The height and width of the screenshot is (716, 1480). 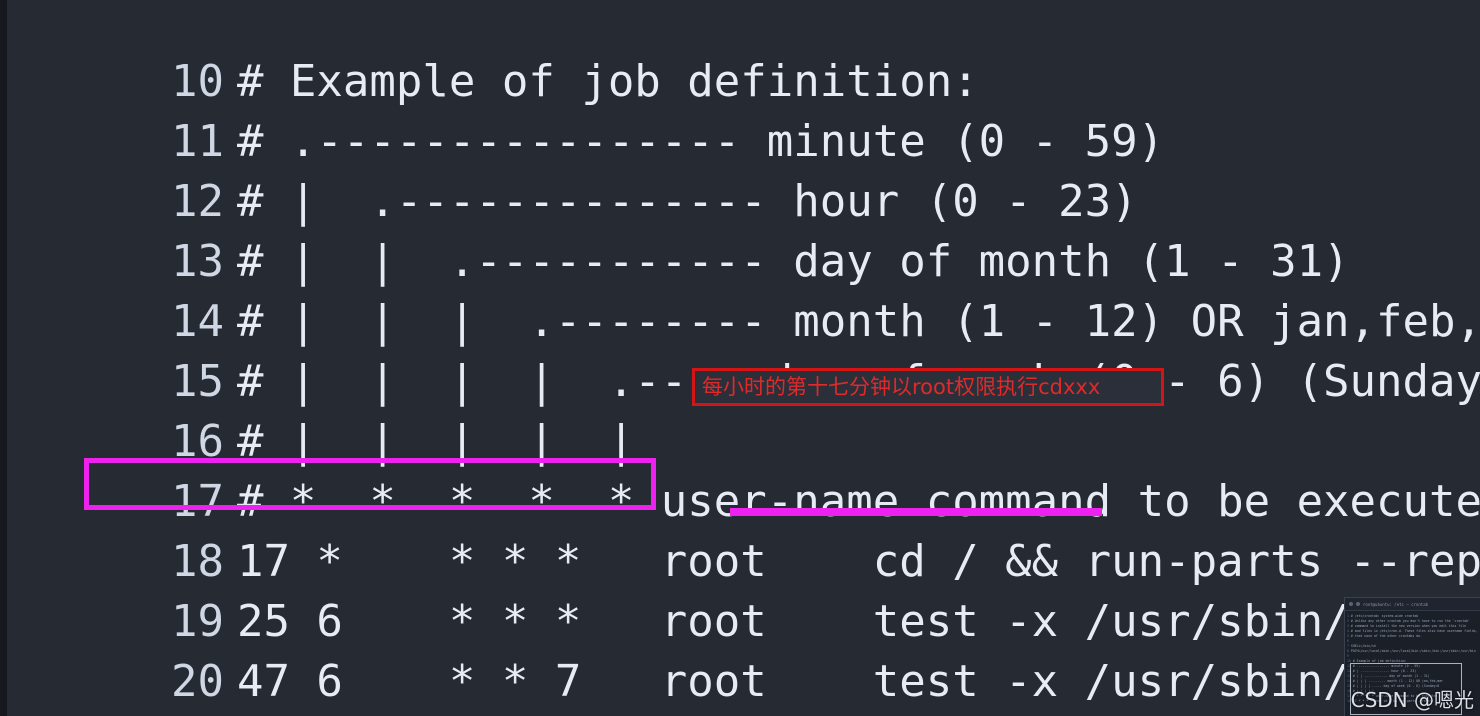 What do you see at coordinates (1348, 651) in the screenshot?
I see `thumbnail-line-number: 8` at bounding box center [1348, 651].